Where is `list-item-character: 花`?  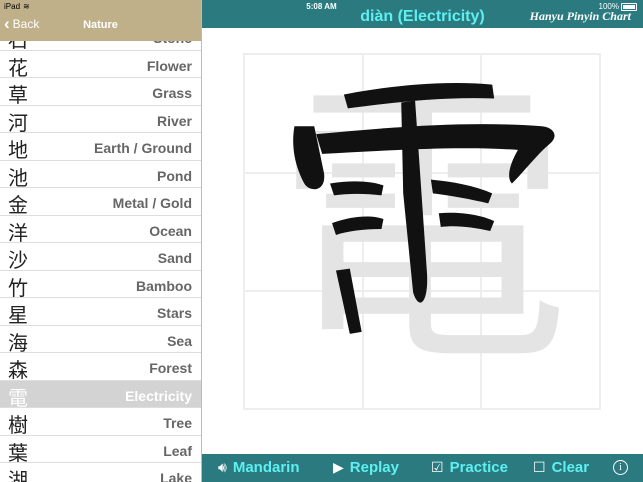 list-item-character: 花 is located at coordinates (18, 67).